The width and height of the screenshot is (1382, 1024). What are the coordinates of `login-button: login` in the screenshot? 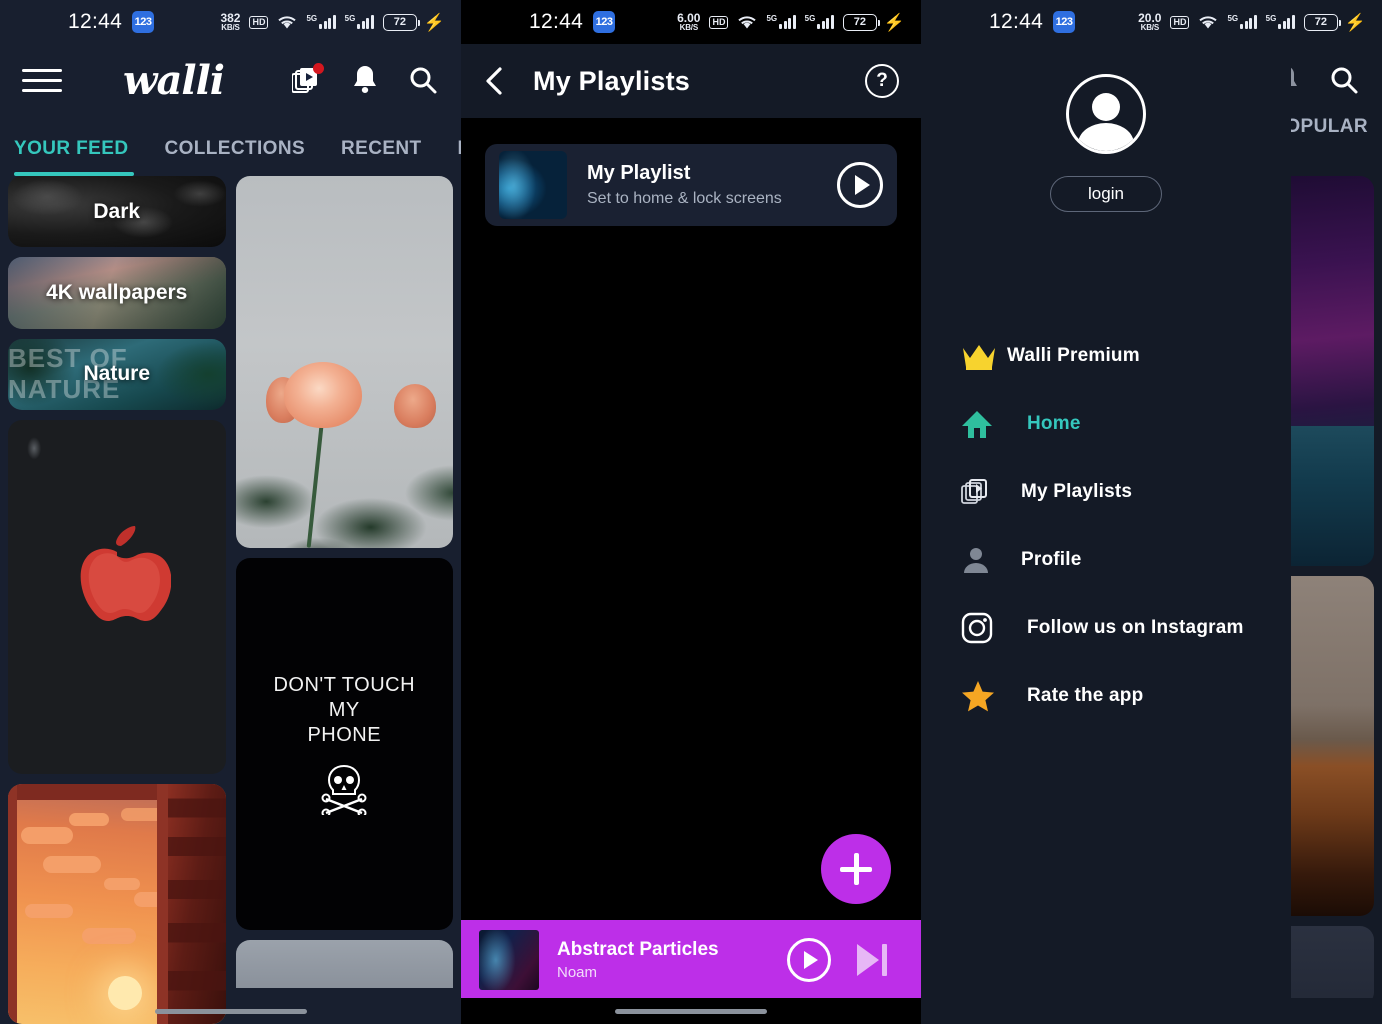 It's located at (1106, 194).